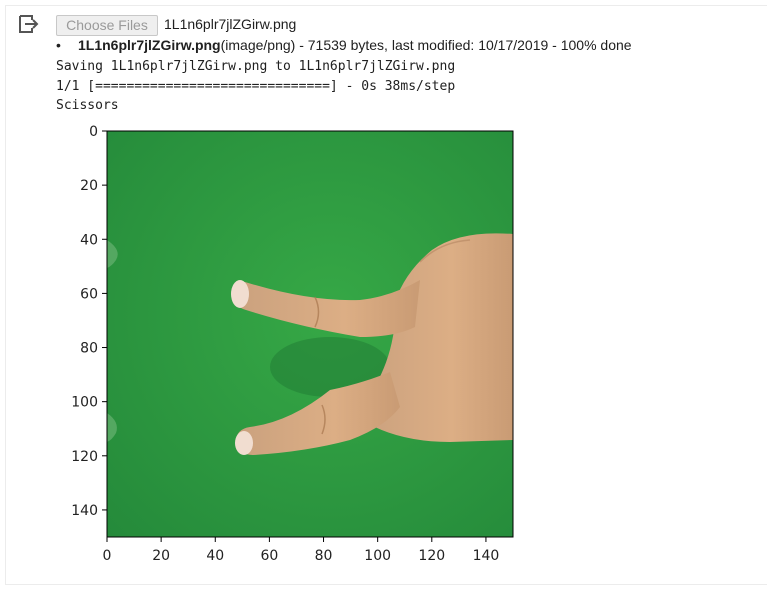  I want to click on y-tick-label: 40, so click(89, 240).